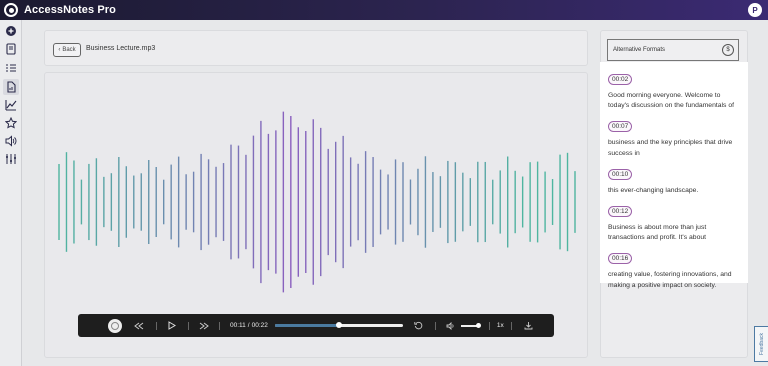 This screenshot has width=768, height=366. I want to click on timestamp-badge: 00:12, so click(620, 212).